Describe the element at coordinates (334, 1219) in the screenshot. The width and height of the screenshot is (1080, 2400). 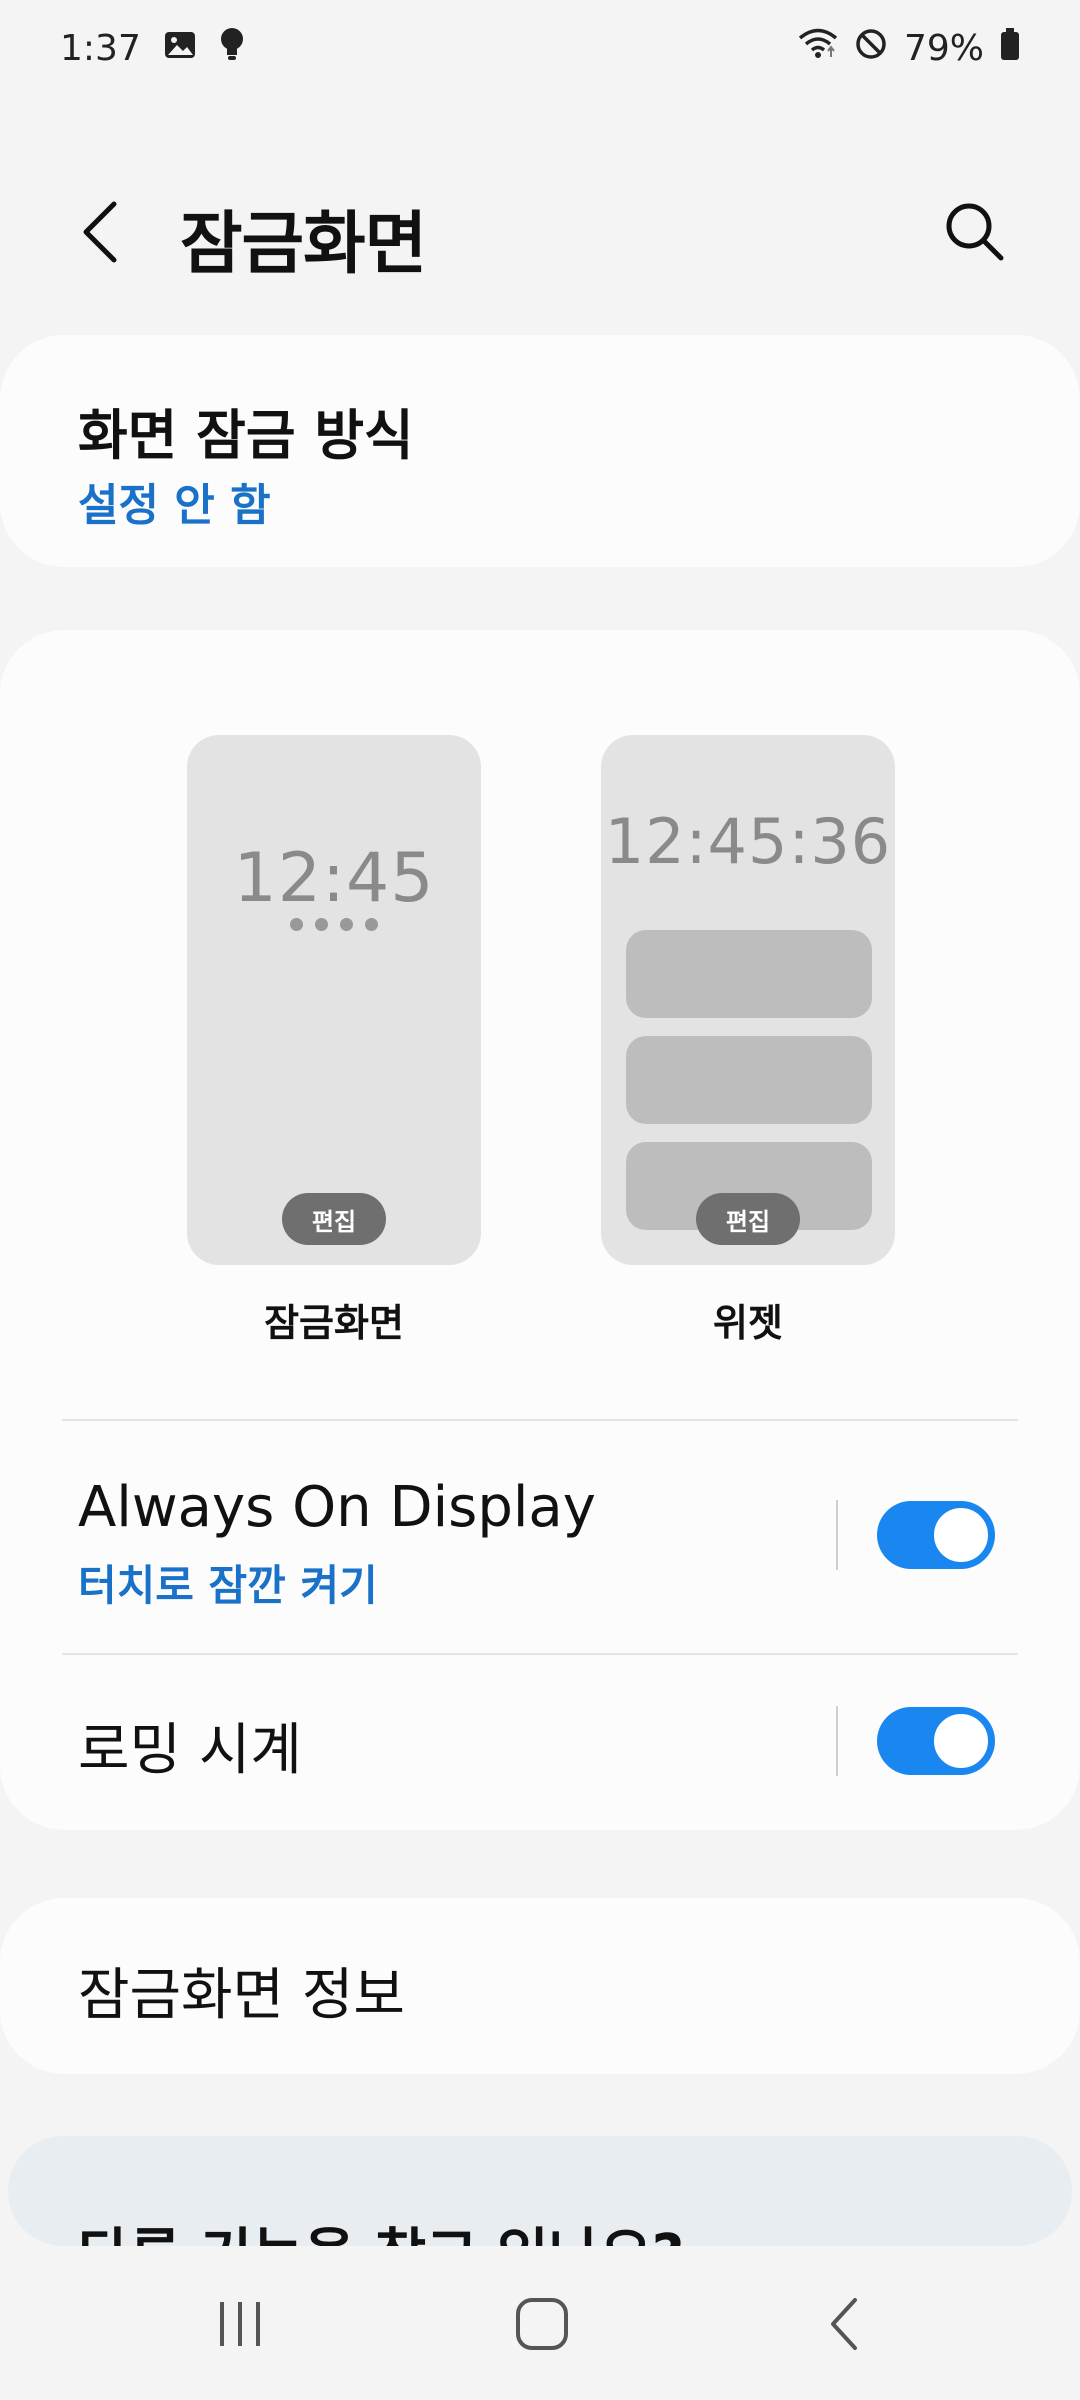
I see `lock-screen-edit-button: 편집` at that location.